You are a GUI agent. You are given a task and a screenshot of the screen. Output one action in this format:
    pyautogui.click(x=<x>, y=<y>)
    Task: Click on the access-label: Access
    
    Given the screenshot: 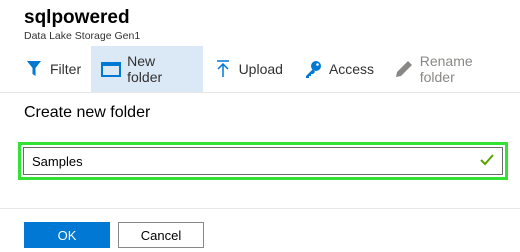 What is the action you would take?
    pyautogui.click(x=351, y=69)
    